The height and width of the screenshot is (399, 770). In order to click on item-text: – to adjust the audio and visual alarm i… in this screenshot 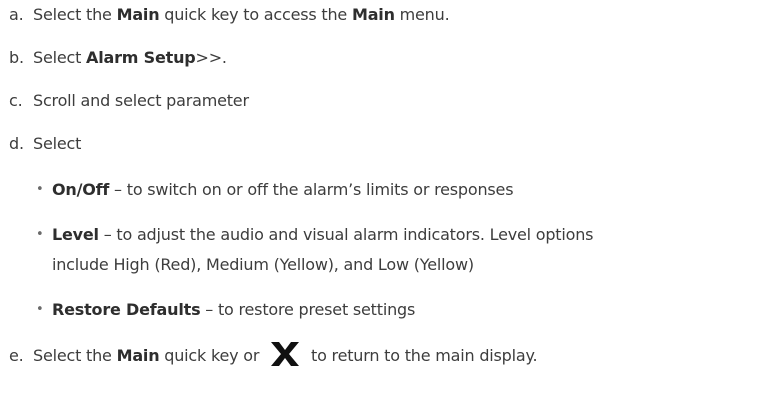, I will do `click(346, 234)`.